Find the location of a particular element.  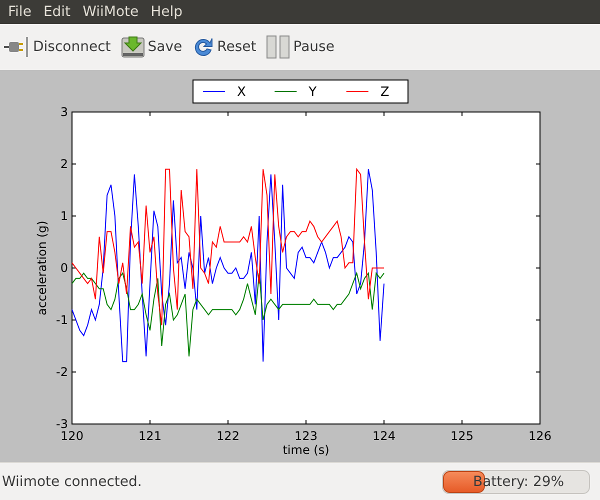

pause-icon is located at coordinates (278, 47).